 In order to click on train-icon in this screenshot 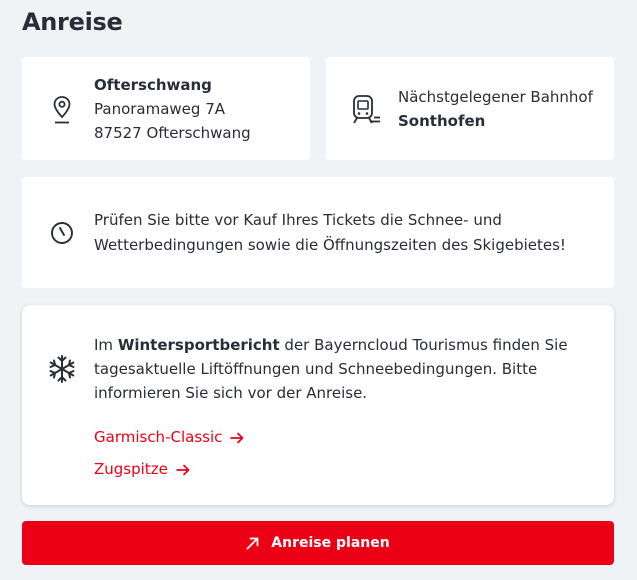, I will do `click(366, 109)`.